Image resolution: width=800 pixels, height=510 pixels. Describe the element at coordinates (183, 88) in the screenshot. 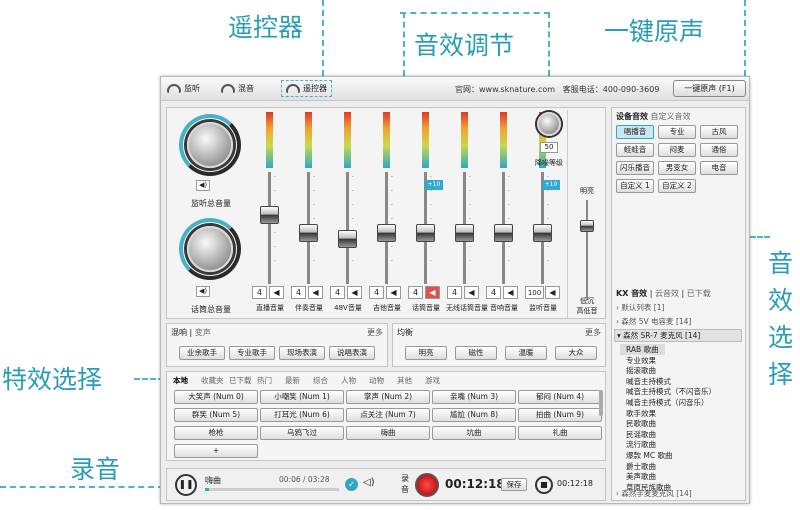

I see `monitor-toggle: 监听` at that location.